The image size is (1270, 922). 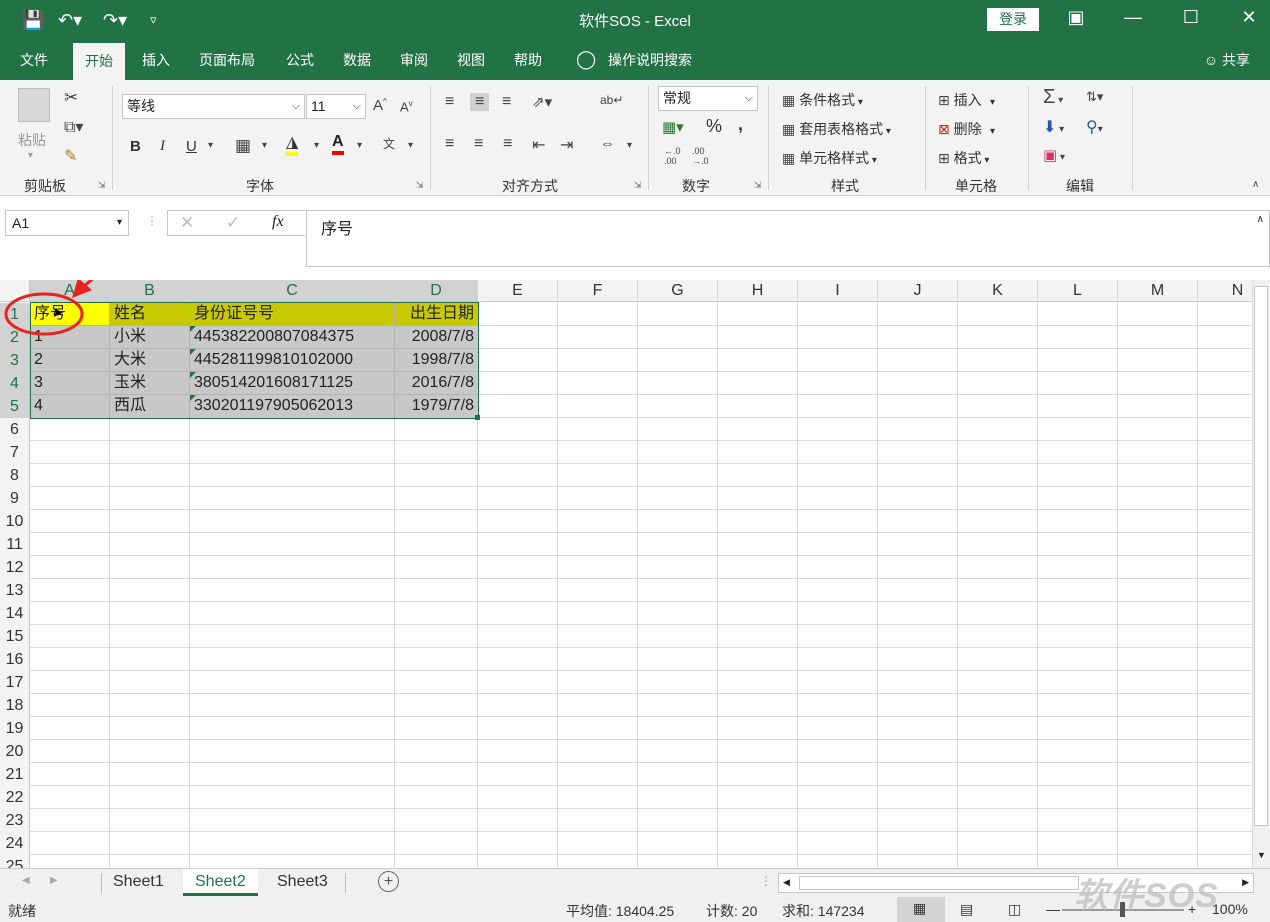 I want to click on phonetic-dropdown-icon: ▾, so click(x=410, y=145).